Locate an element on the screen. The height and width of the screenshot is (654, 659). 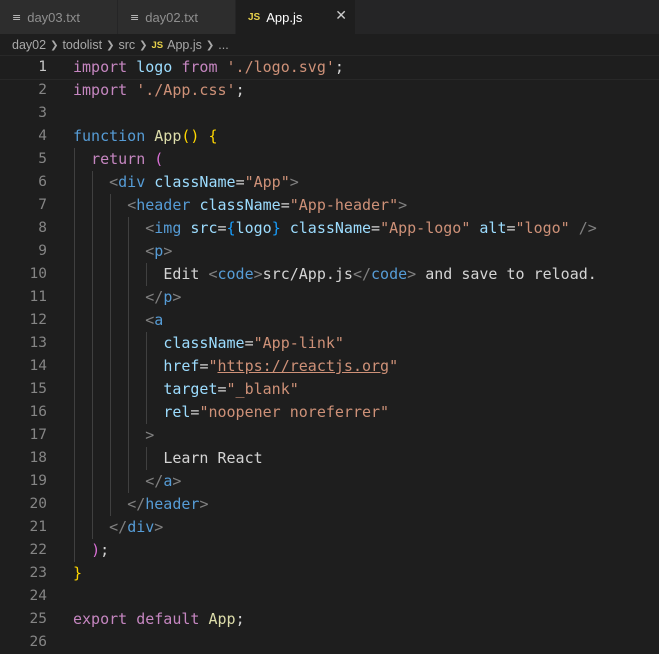
code-line: 13 className="App-link" is located at coordinates (329, 343).